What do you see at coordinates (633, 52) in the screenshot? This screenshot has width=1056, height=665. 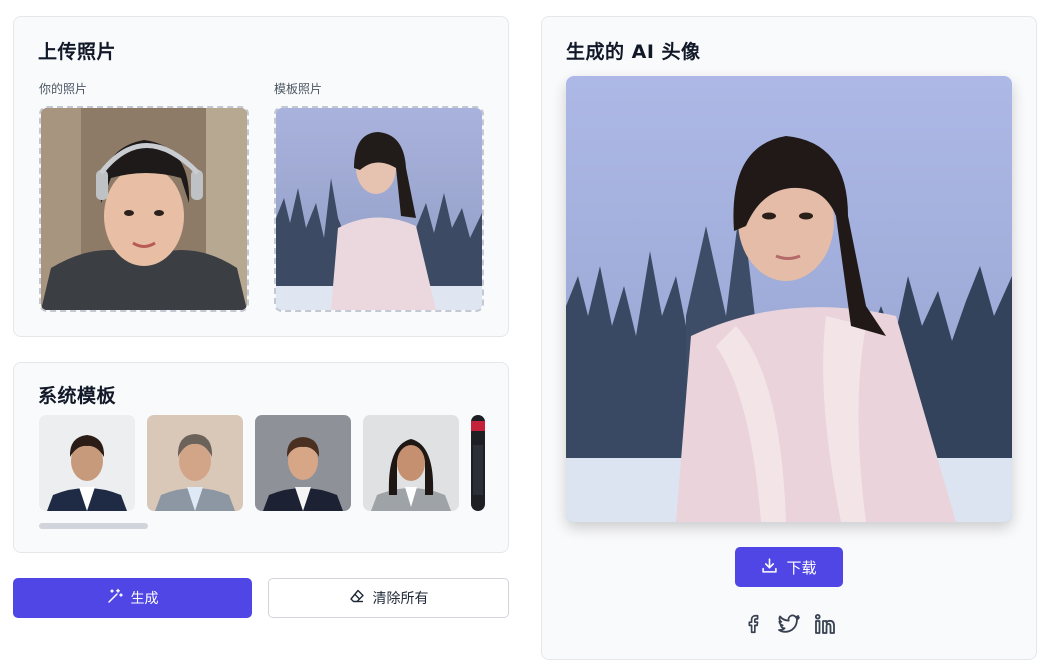 I see `result-title: 生成的 AI 头像` at bounding box center [633, 52].